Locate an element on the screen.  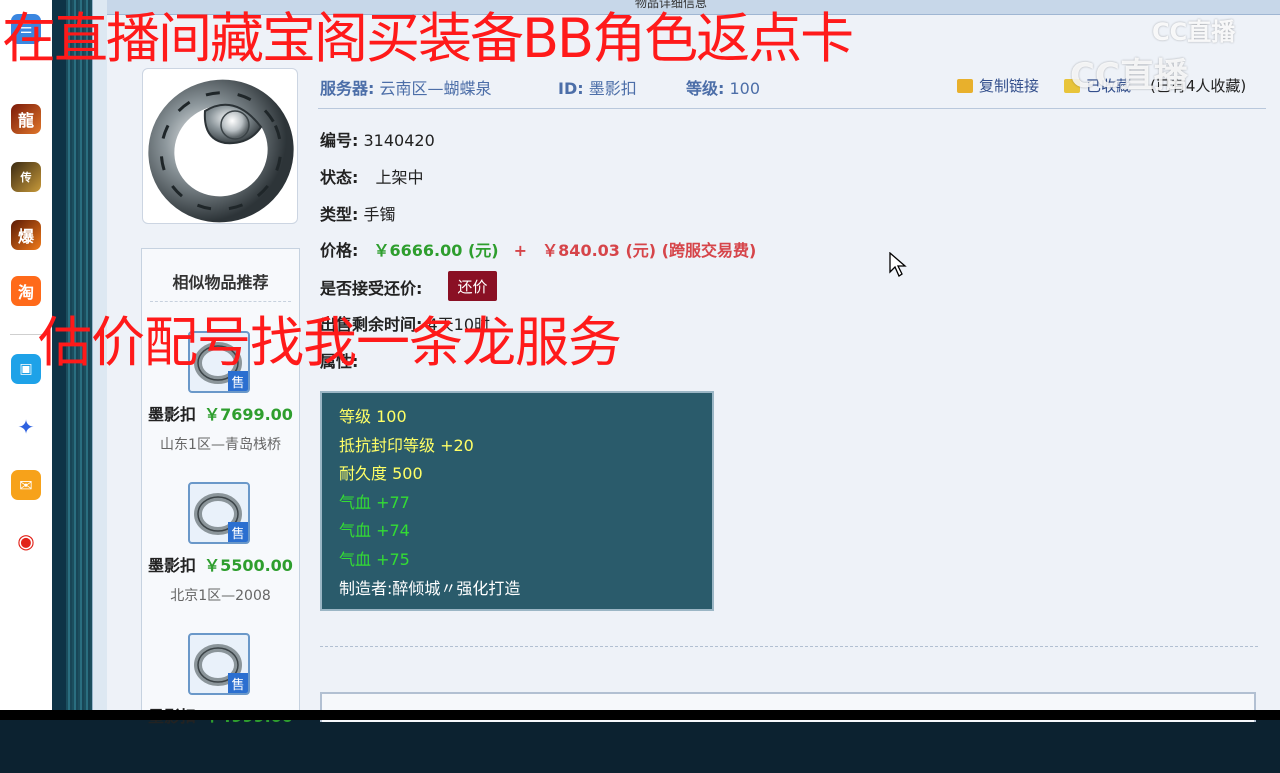
item-type-value: 手镯 is located at coordinates (379, 214).